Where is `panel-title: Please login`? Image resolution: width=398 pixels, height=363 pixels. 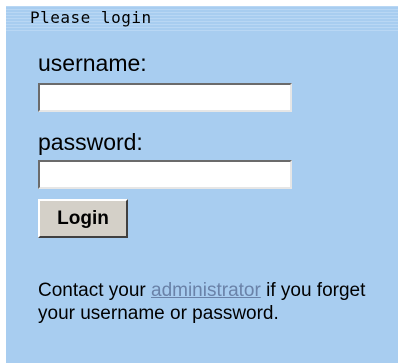 panel-title: Please login is located at coordinates (91, 17).